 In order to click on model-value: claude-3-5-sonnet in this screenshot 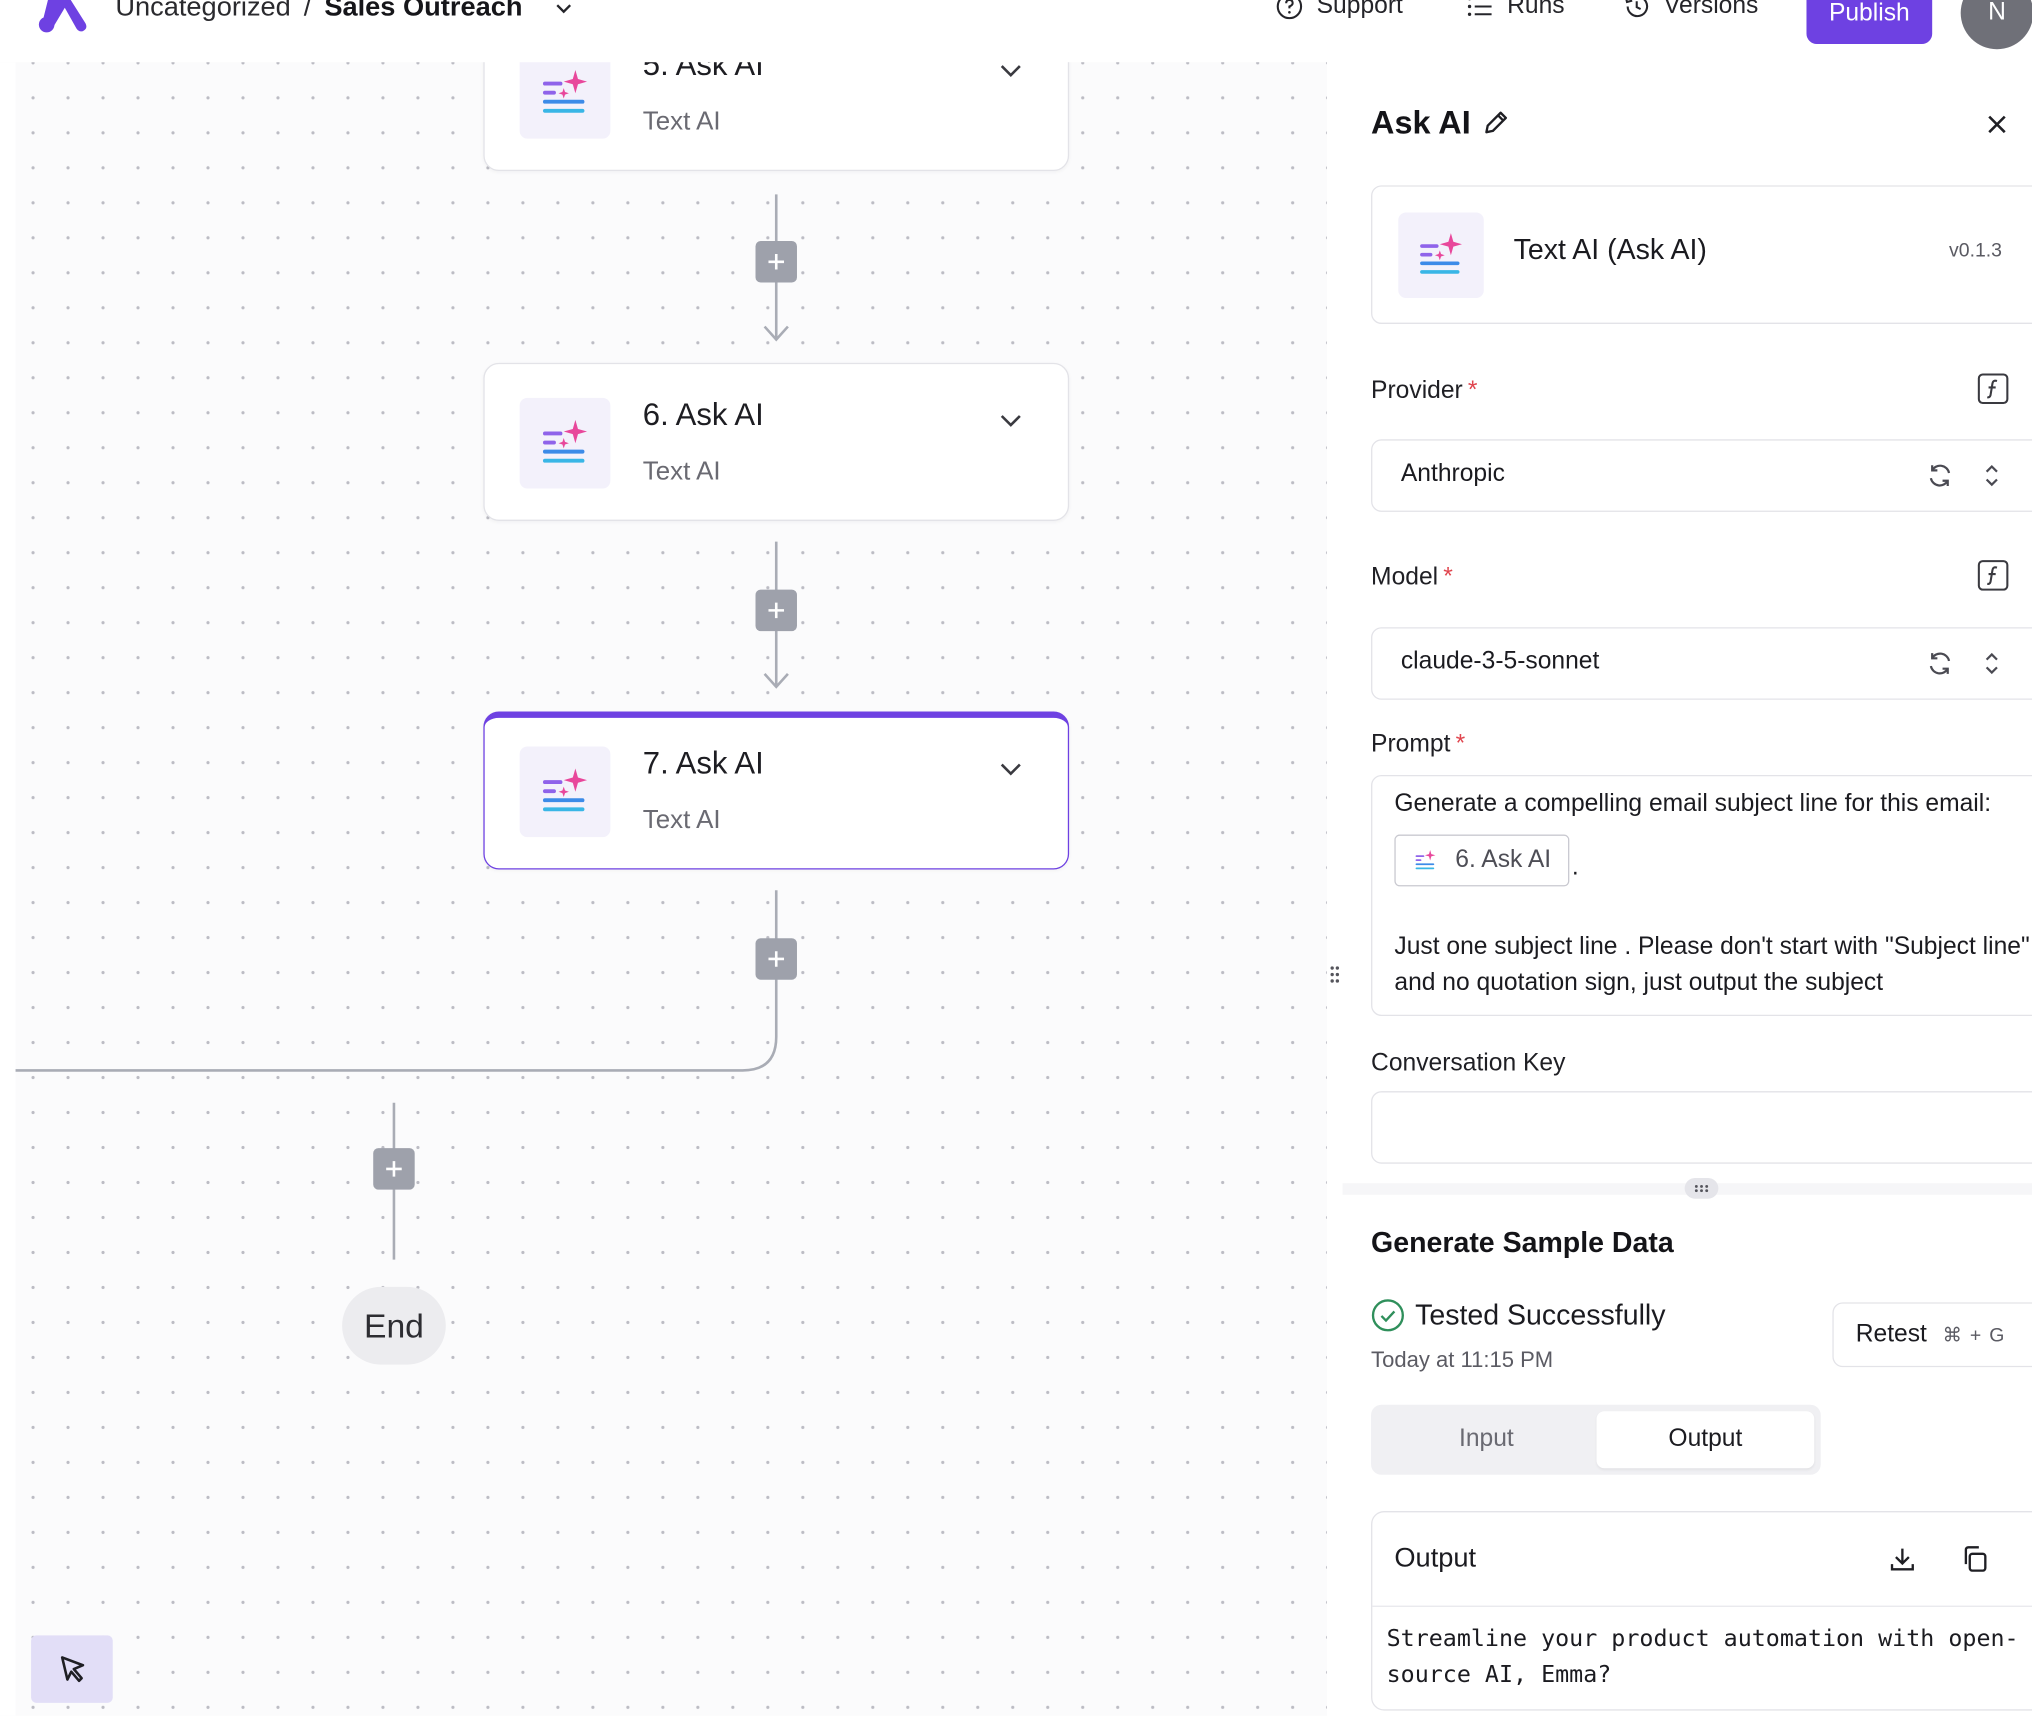, I will do `click(1500, 661)`.